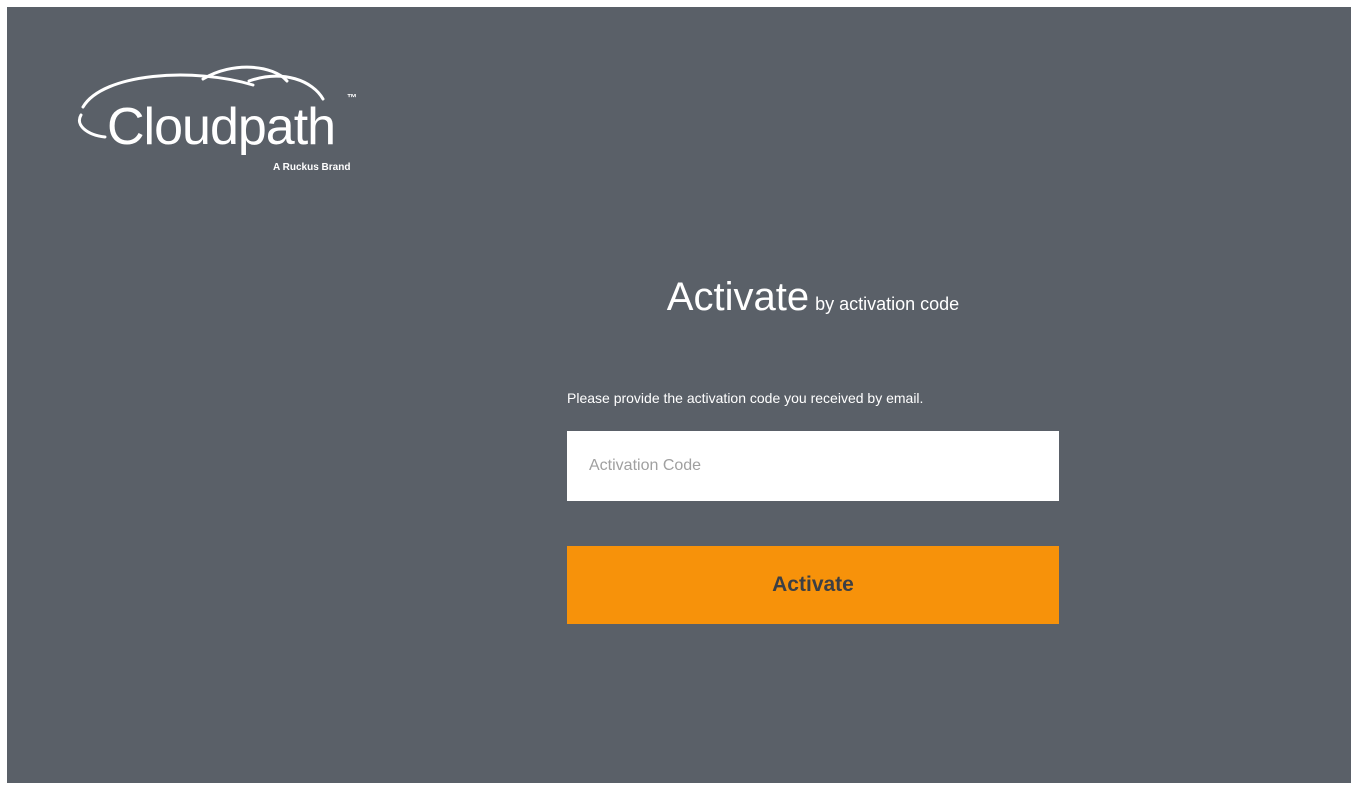  What do you see at coordinates (813, 466) in the screenshot?
I see `activation-code-input` at bounding box center [813, 466].